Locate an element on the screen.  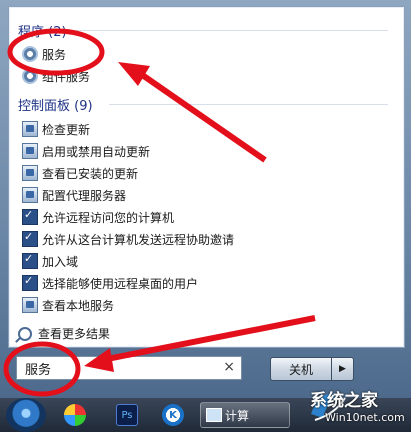
cp-item-remote-access: 允许远程访问您的计算机 is located at coordinates (98, 217).